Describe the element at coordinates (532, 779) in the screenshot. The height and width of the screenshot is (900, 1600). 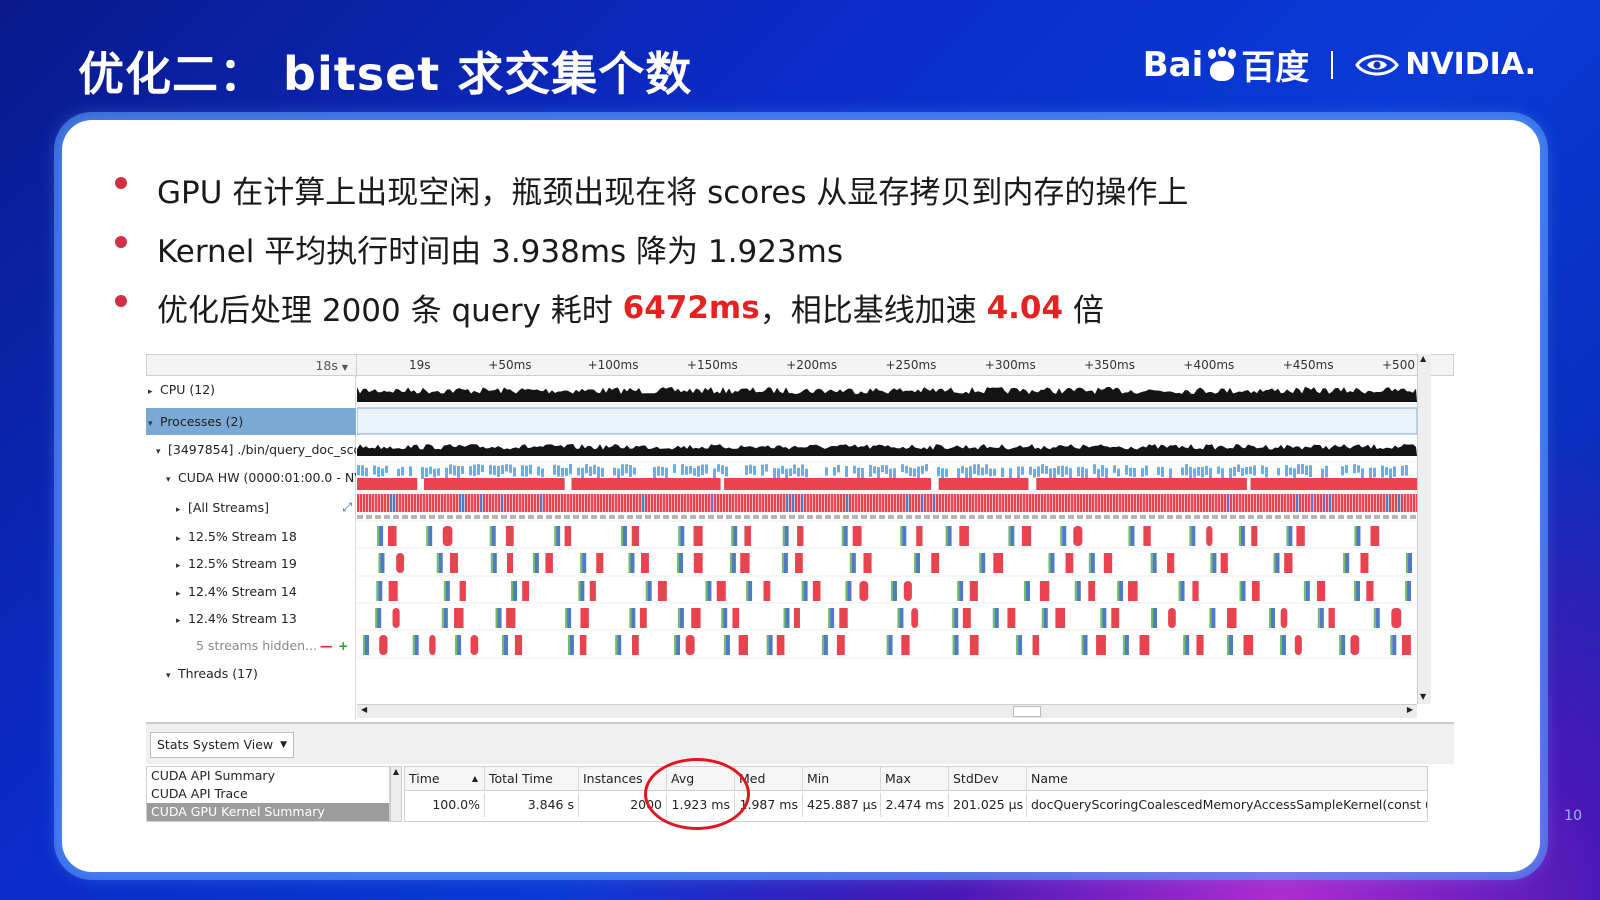
I see `col-total-time: Total Time` at that location.